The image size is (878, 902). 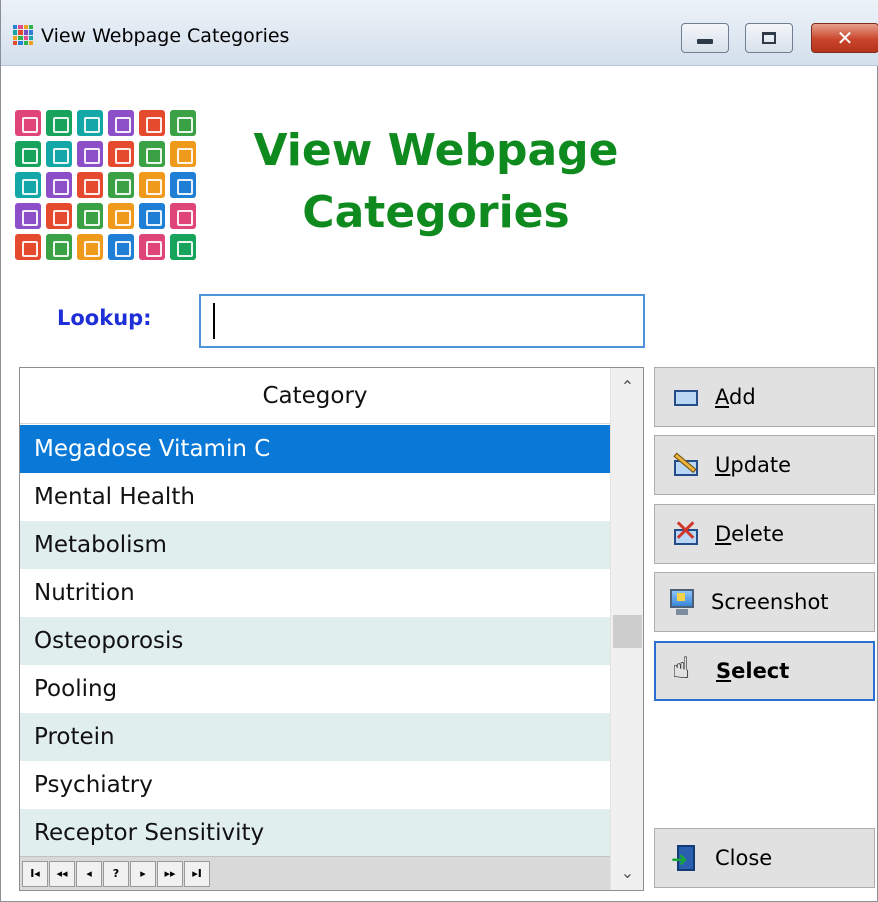 I want to click on lookup-input, so click(x=422, y=321).